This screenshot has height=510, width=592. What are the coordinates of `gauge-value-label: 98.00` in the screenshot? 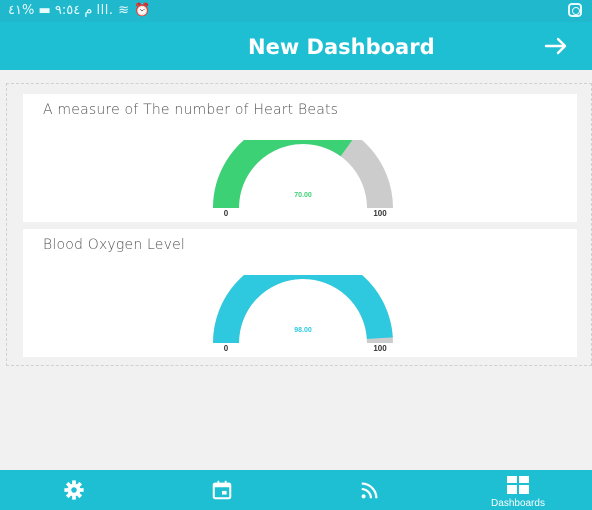 It's located at (303, 330).